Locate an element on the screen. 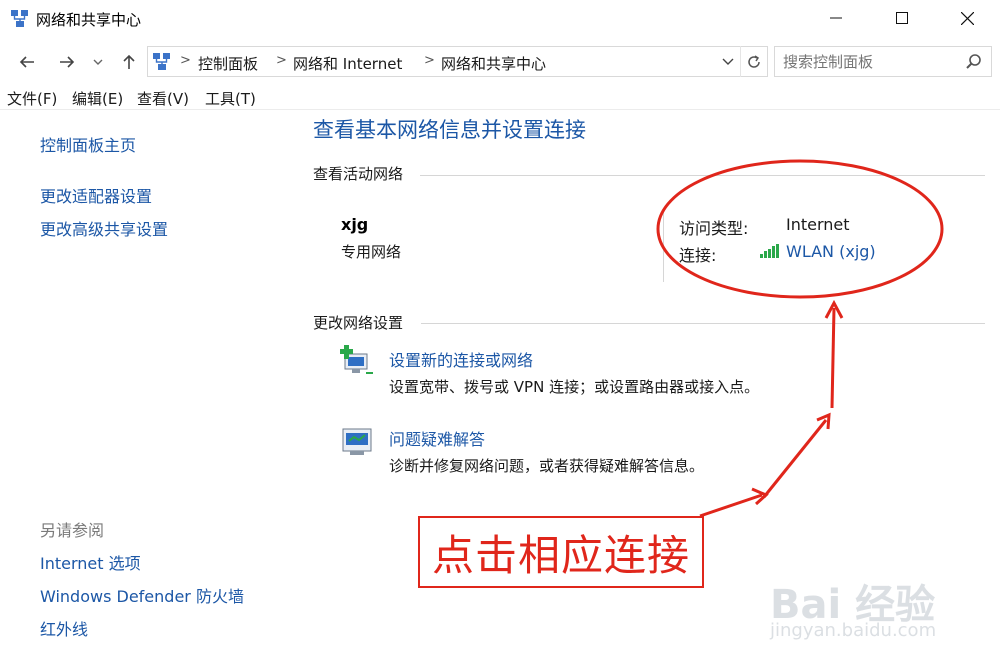 The image size is (1000, 664). up-button is located at coordinates (129, 62).